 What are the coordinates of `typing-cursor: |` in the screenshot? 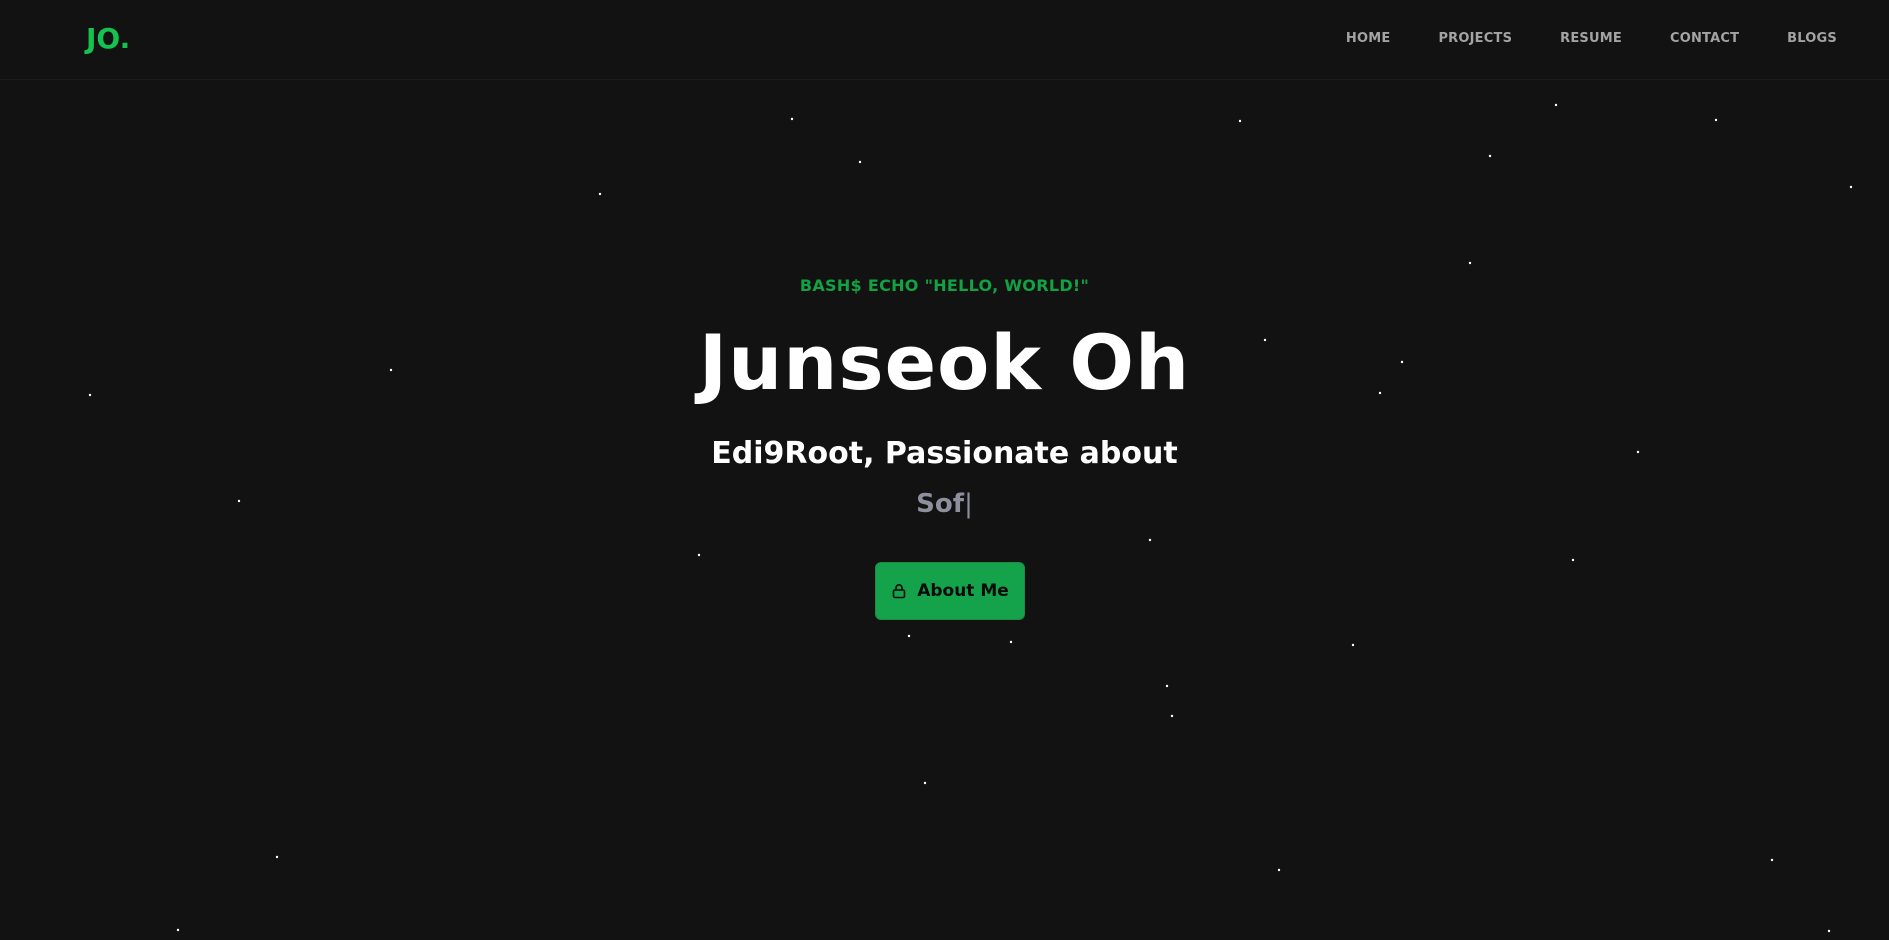 It's located at (968, 504).